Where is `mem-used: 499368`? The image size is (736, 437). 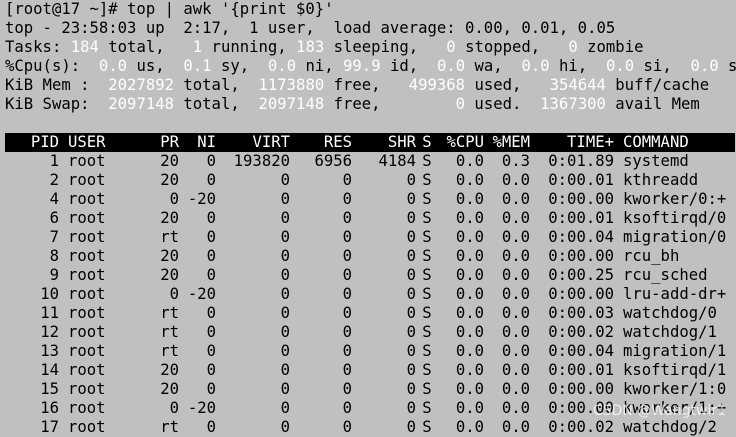
mem-used: 499368 is located at coordinates (437, 85).